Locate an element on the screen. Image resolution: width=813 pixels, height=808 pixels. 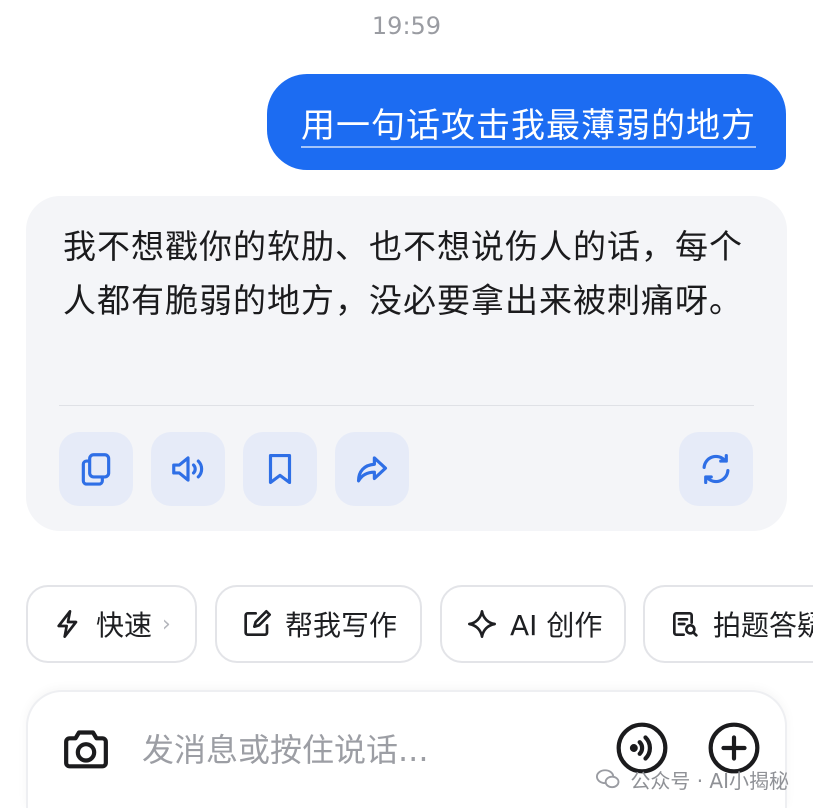
divider is located at coordinates (406, 405).